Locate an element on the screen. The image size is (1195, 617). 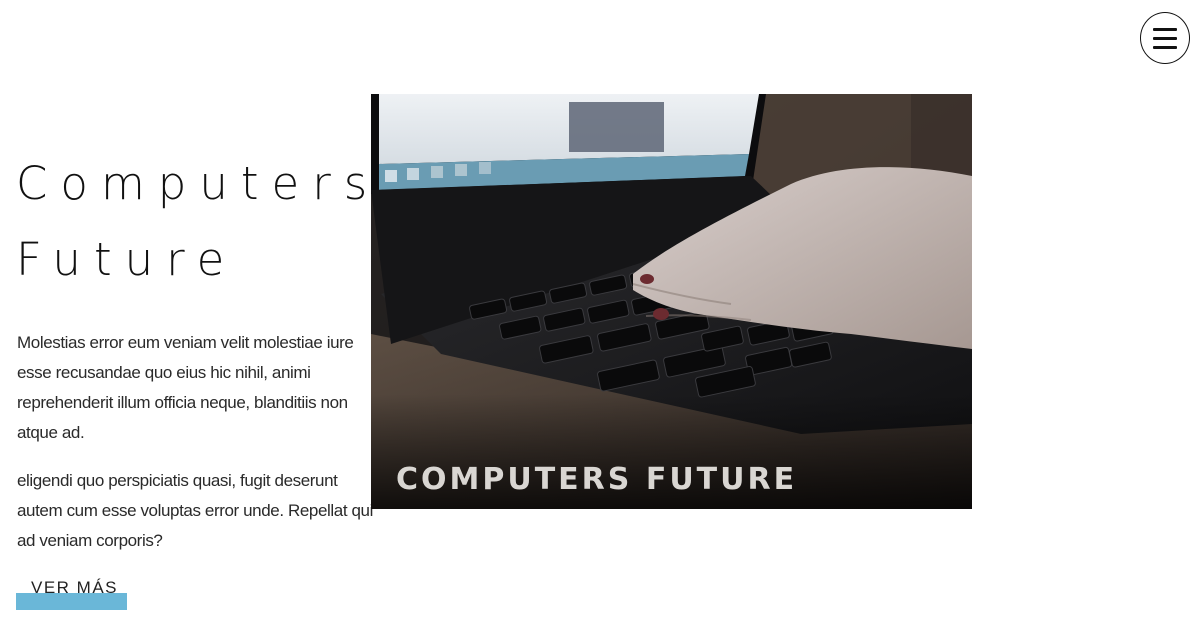
title-line-2: Future is located at coordinates (127, 259).